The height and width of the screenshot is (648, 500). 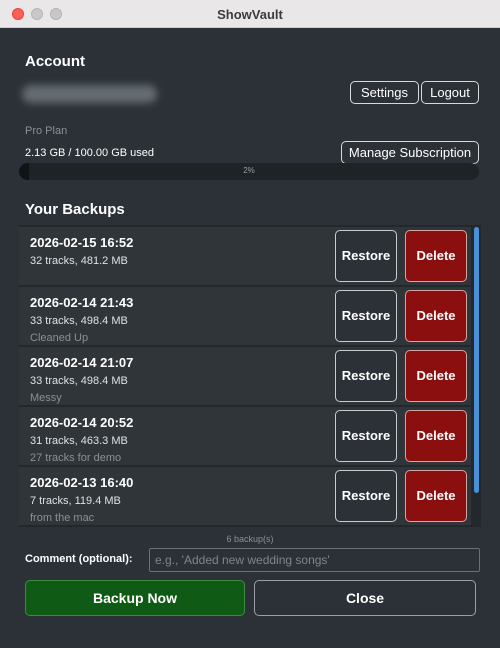 What do you see at coordinates (82, 422) in the screenshot?
I see `backup-date: 2026-02-14 20:52` at bounding box center [82, 422].